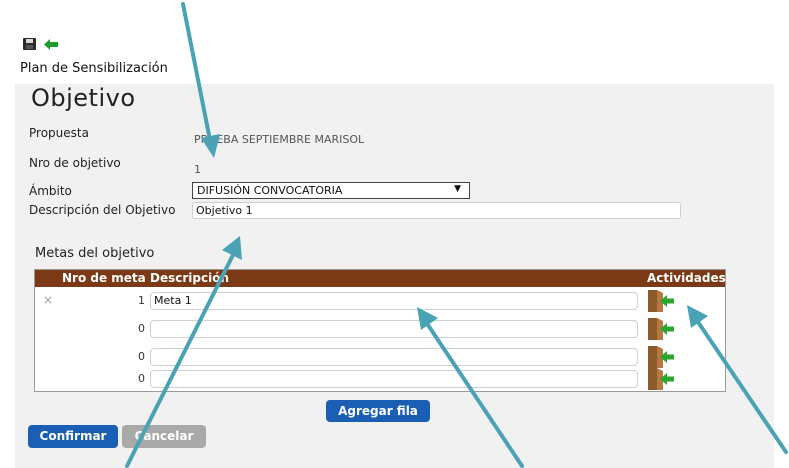 The height and width of the screenshot is (468, 789). I want to click on annotation-arrowhead, so click(210, 146).